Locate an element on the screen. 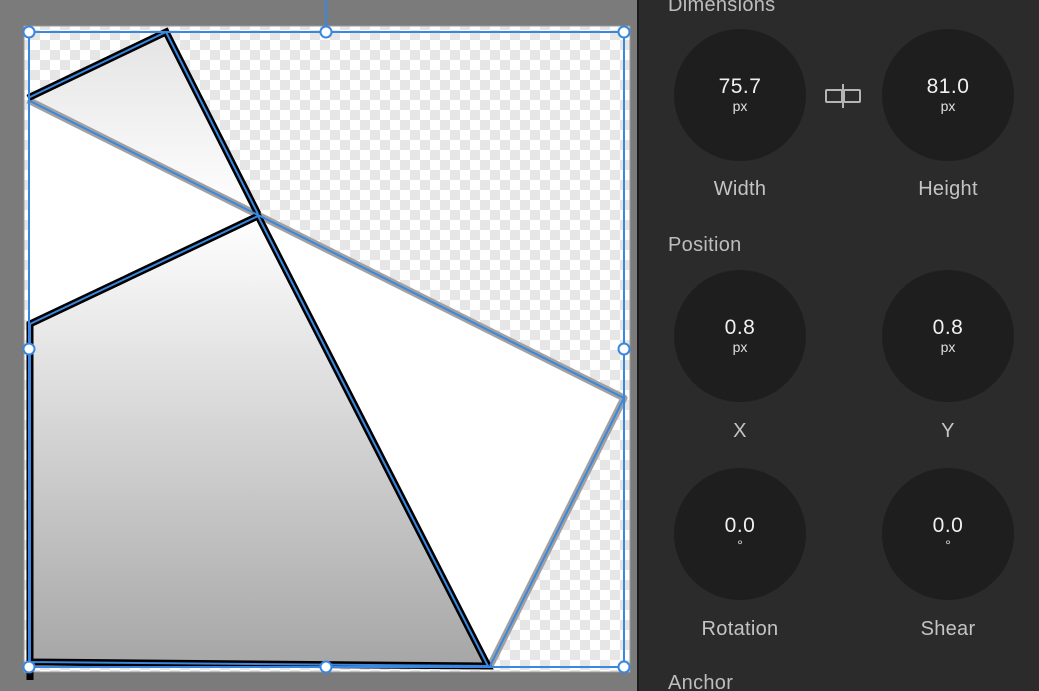 The image size is (1039, 691). x-unit: px is located at coordinates (740, 347).